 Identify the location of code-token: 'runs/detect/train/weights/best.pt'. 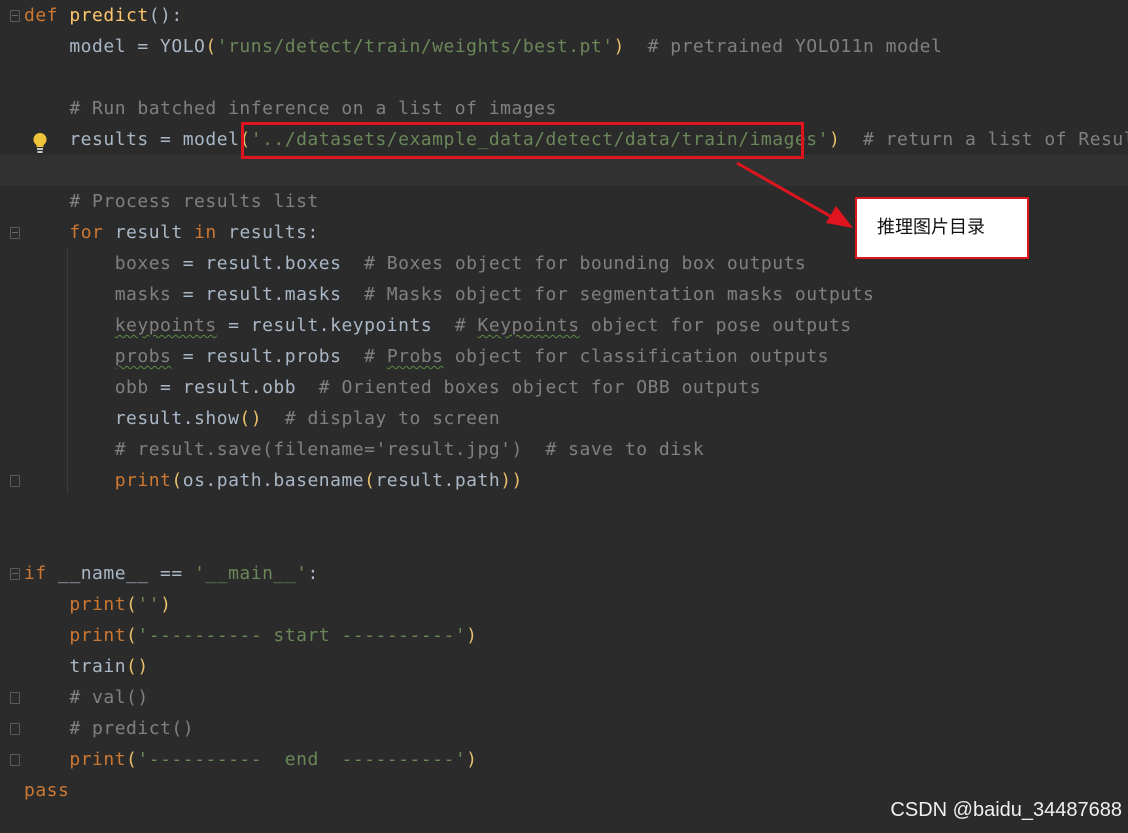
(415, 46).